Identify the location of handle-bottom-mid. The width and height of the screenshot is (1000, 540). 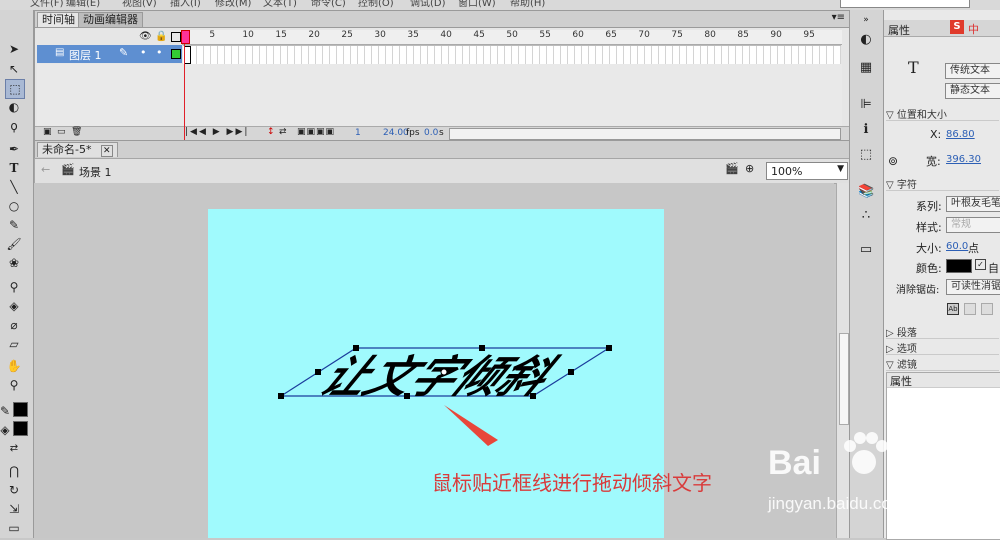
(407, 396).